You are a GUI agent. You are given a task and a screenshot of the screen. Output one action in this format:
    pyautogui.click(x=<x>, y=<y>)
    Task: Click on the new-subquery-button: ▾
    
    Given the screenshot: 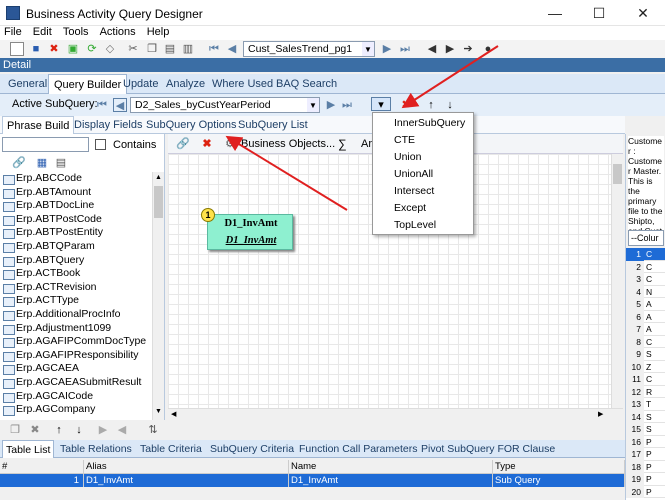 What is the action you would take?
    pyautogui.click(x=381, y=104)
    